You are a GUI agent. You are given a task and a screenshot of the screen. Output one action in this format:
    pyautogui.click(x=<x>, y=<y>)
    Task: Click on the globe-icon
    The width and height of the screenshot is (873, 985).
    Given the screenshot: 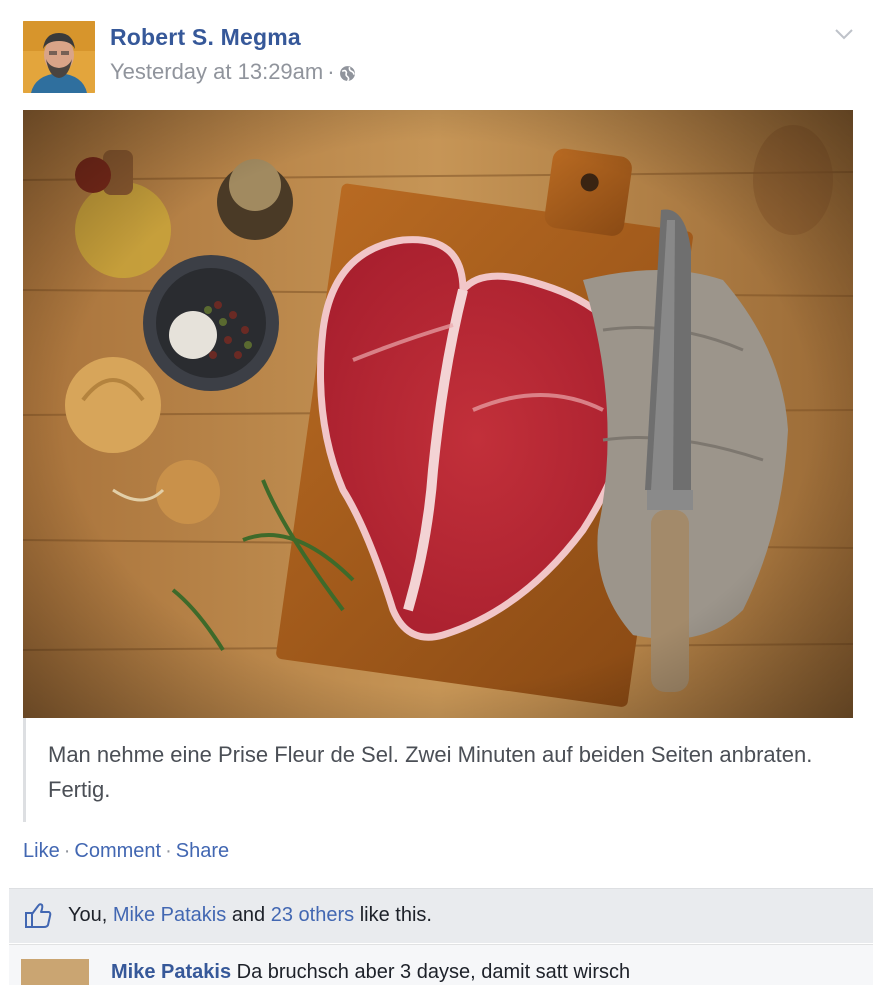 What is the action you would take?
    pyautogui.click(x=347, y=75)
    